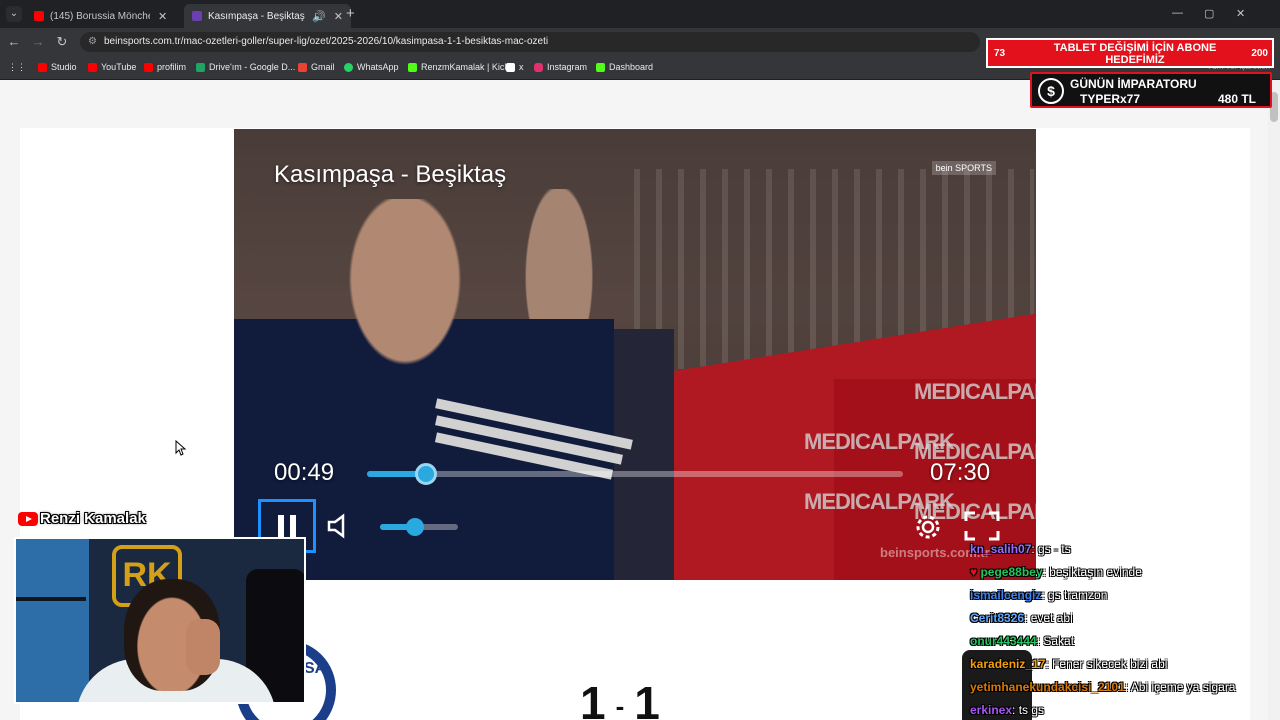 The width and height of the screenshot is (1280, 720). What do you see at coordinates (64, 67) in the screenshot?
I see `bookmark-label: Studio` at bounding box center [64, 67].